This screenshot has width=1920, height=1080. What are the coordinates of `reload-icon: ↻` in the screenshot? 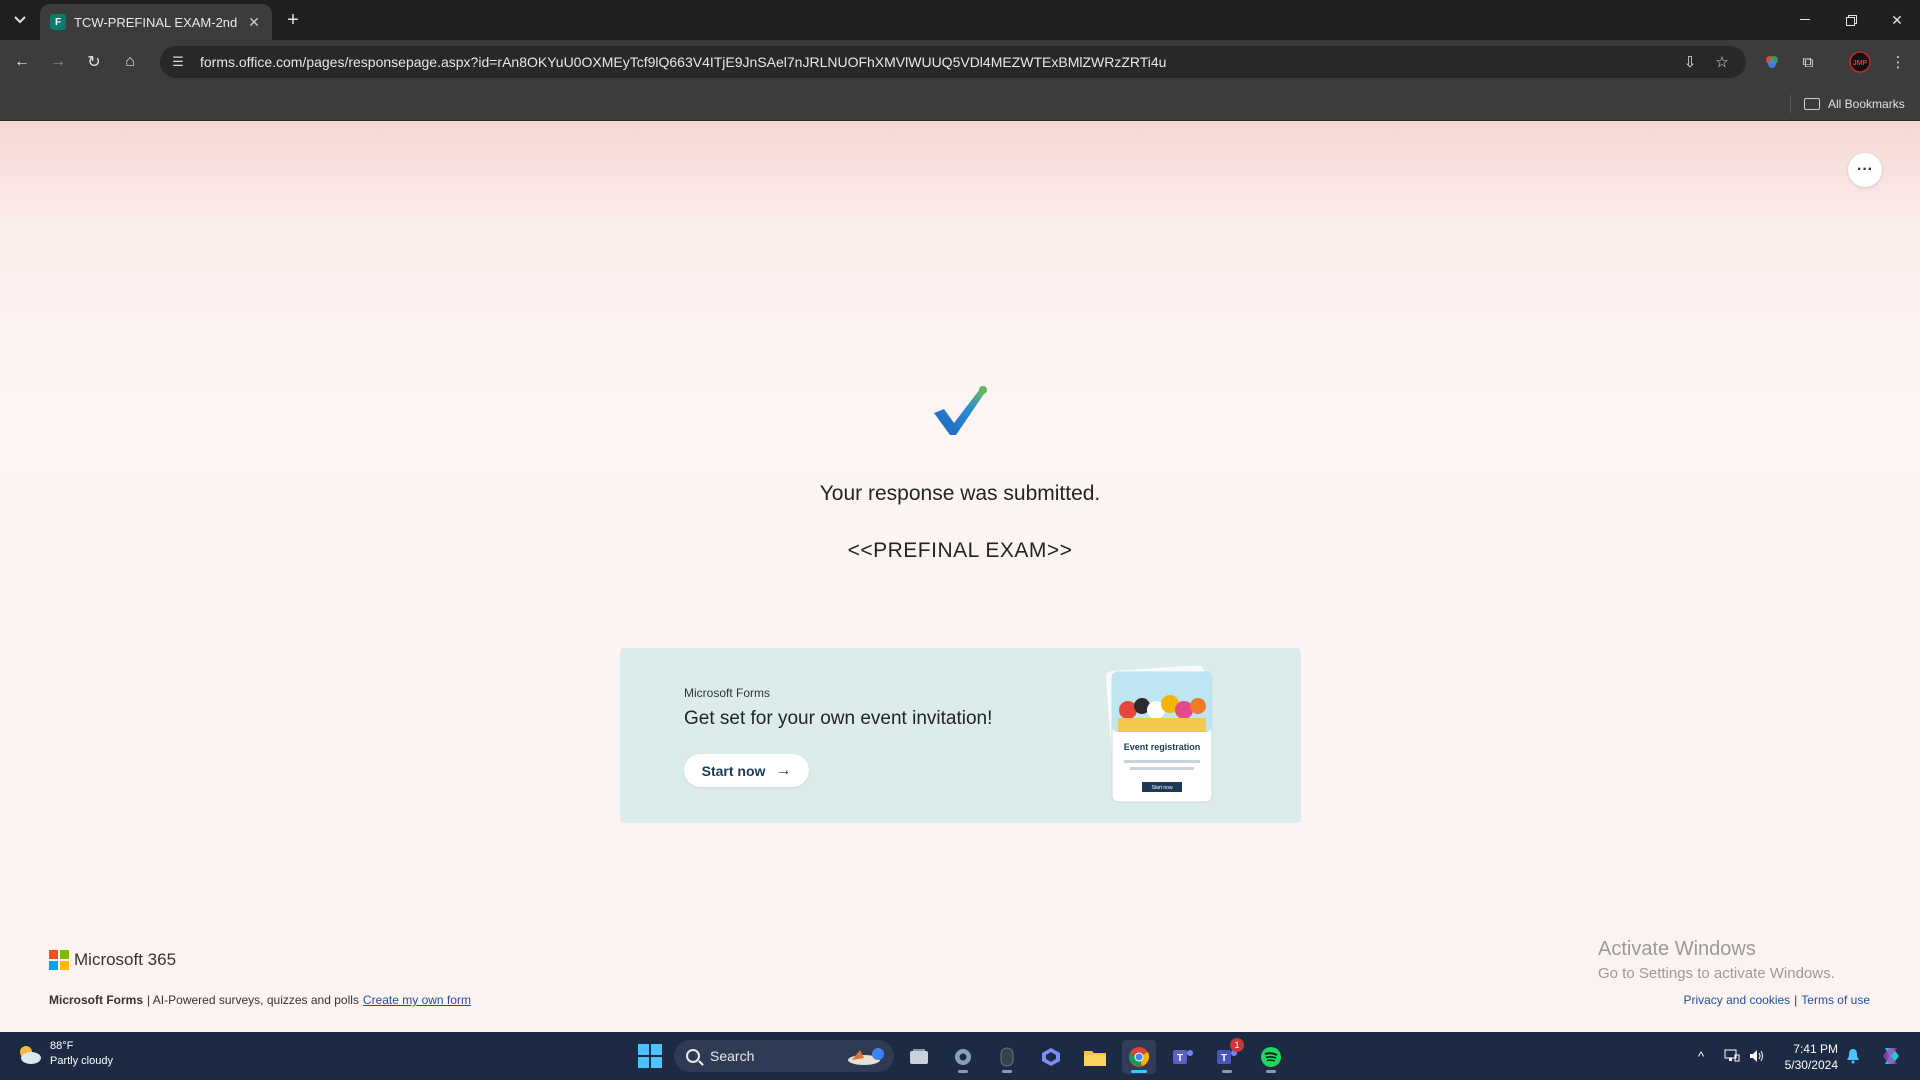 It's located at (94, 62).